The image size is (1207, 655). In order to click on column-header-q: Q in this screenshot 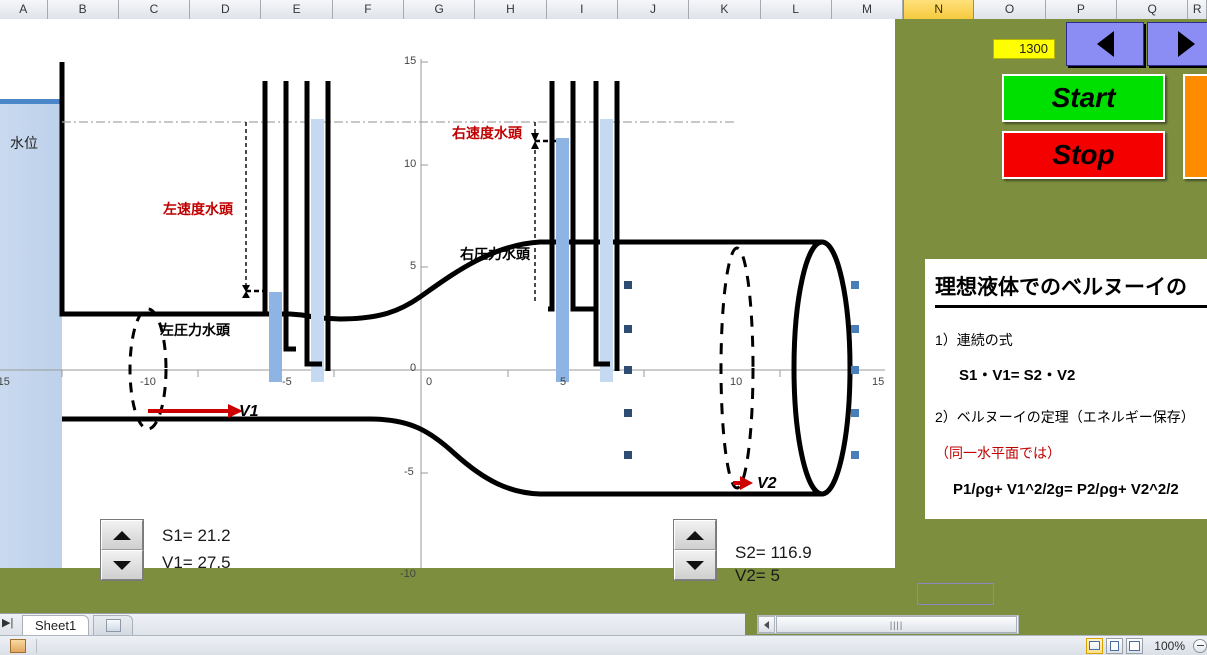, I will do `click(1152, 9)`.